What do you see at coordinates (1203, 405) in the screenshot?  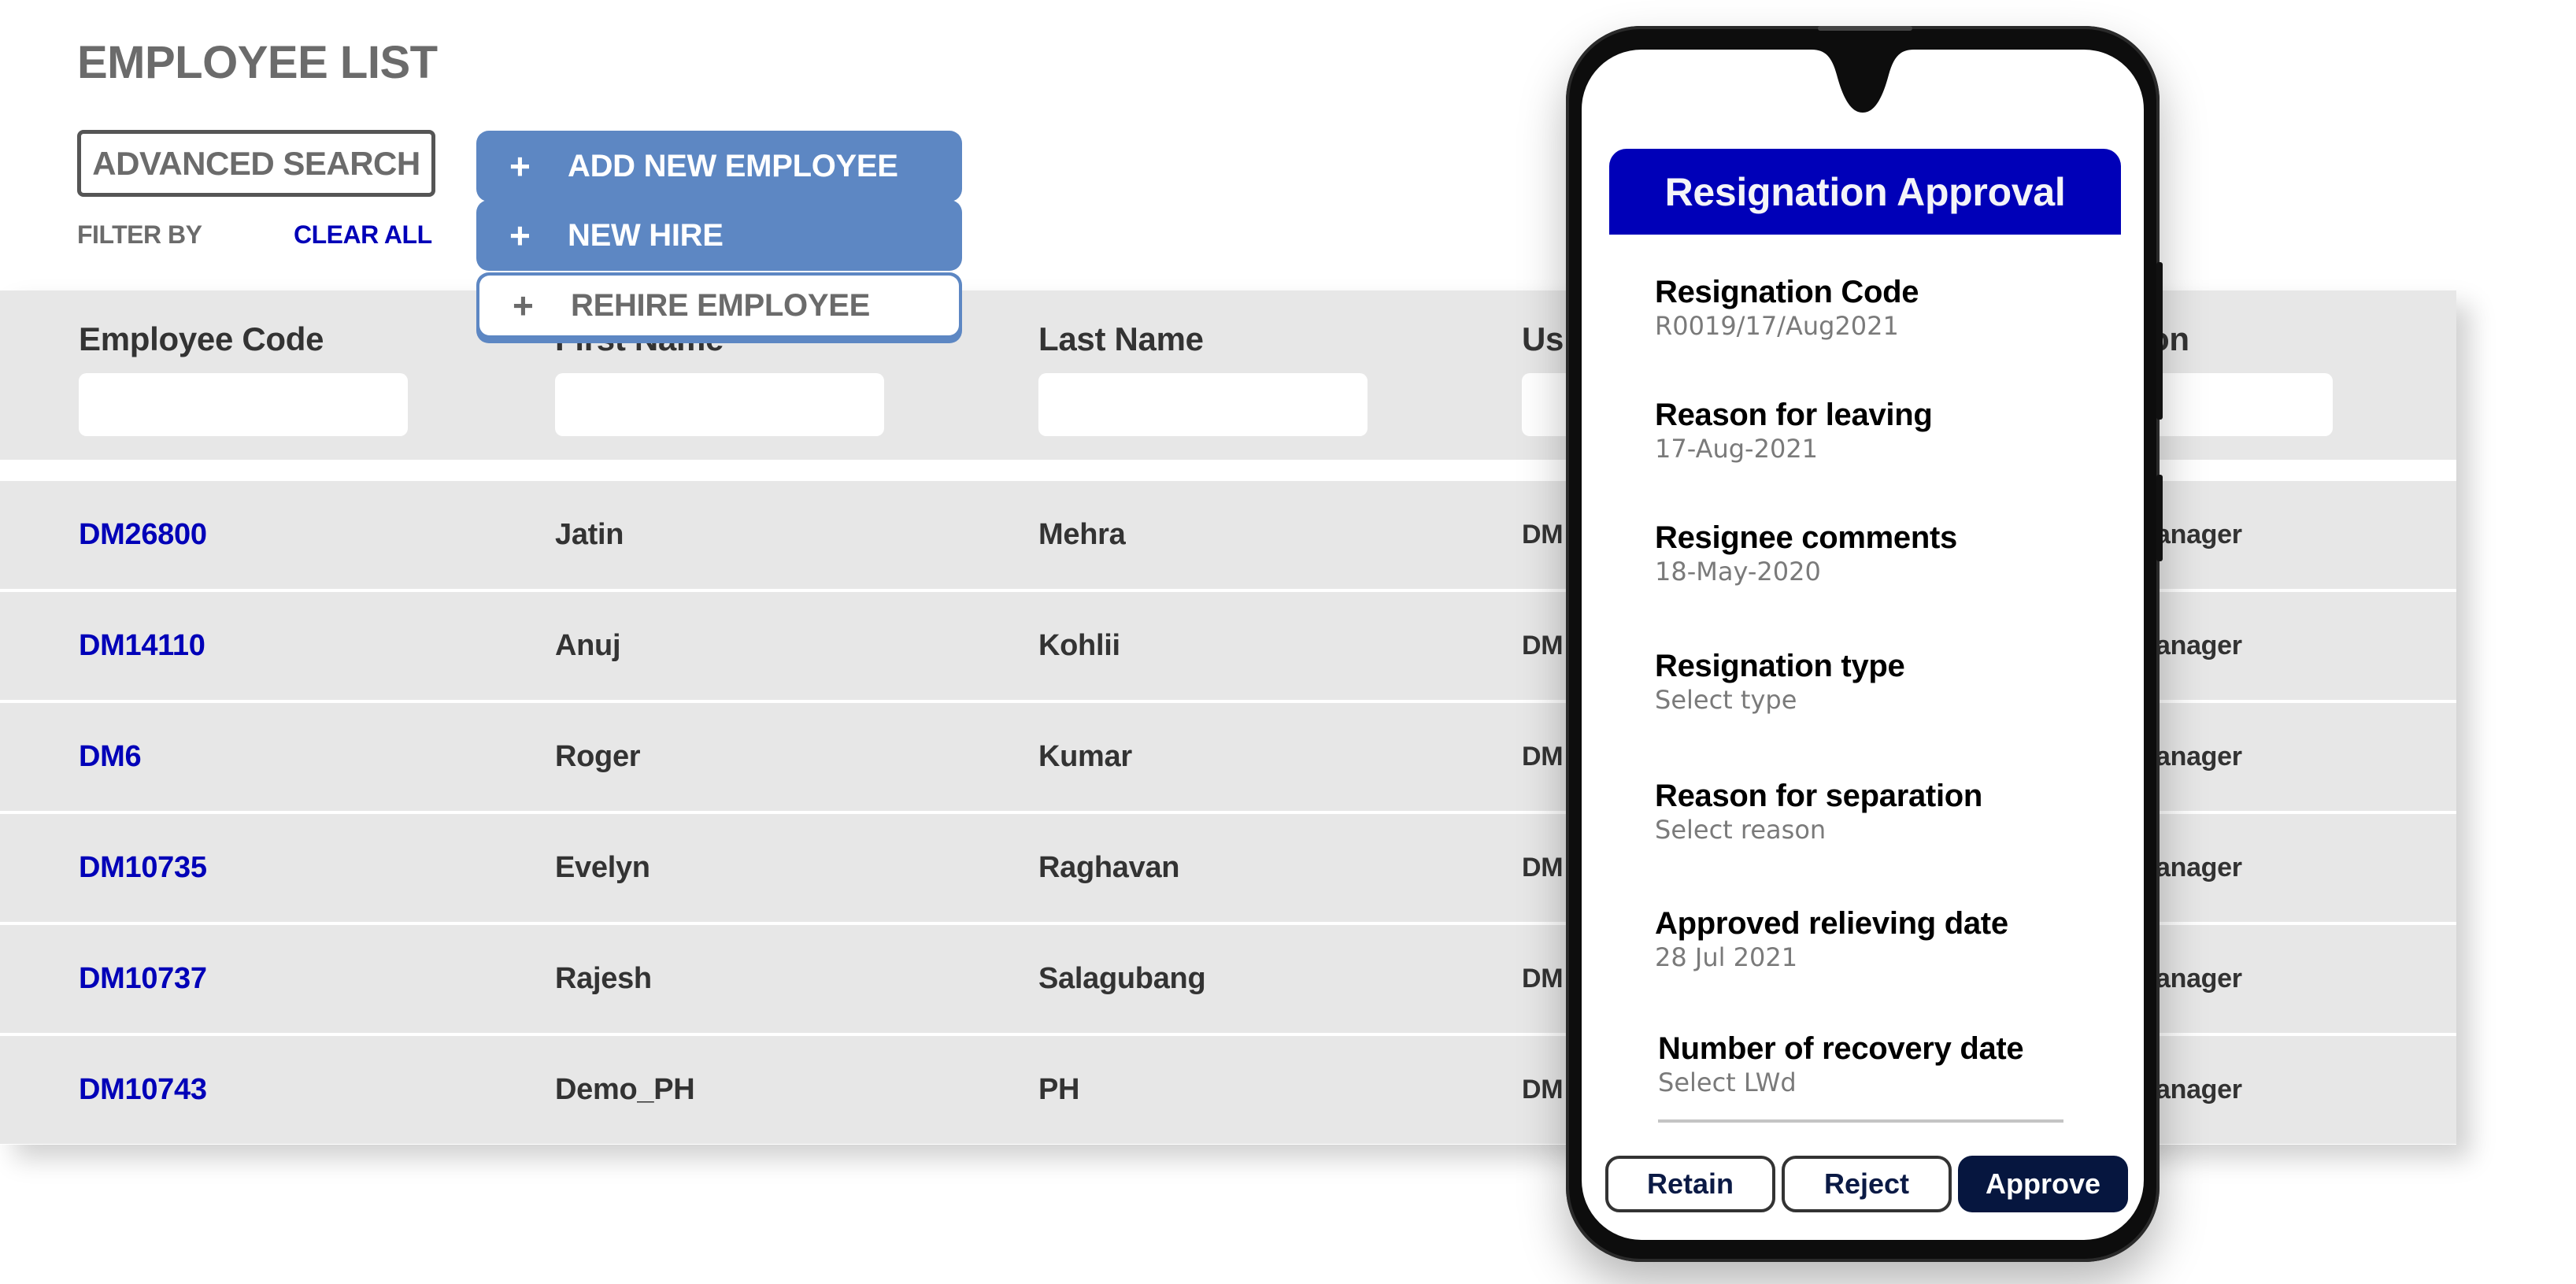 I see `last-name-filter-input` at bounding box center [1203, 405].